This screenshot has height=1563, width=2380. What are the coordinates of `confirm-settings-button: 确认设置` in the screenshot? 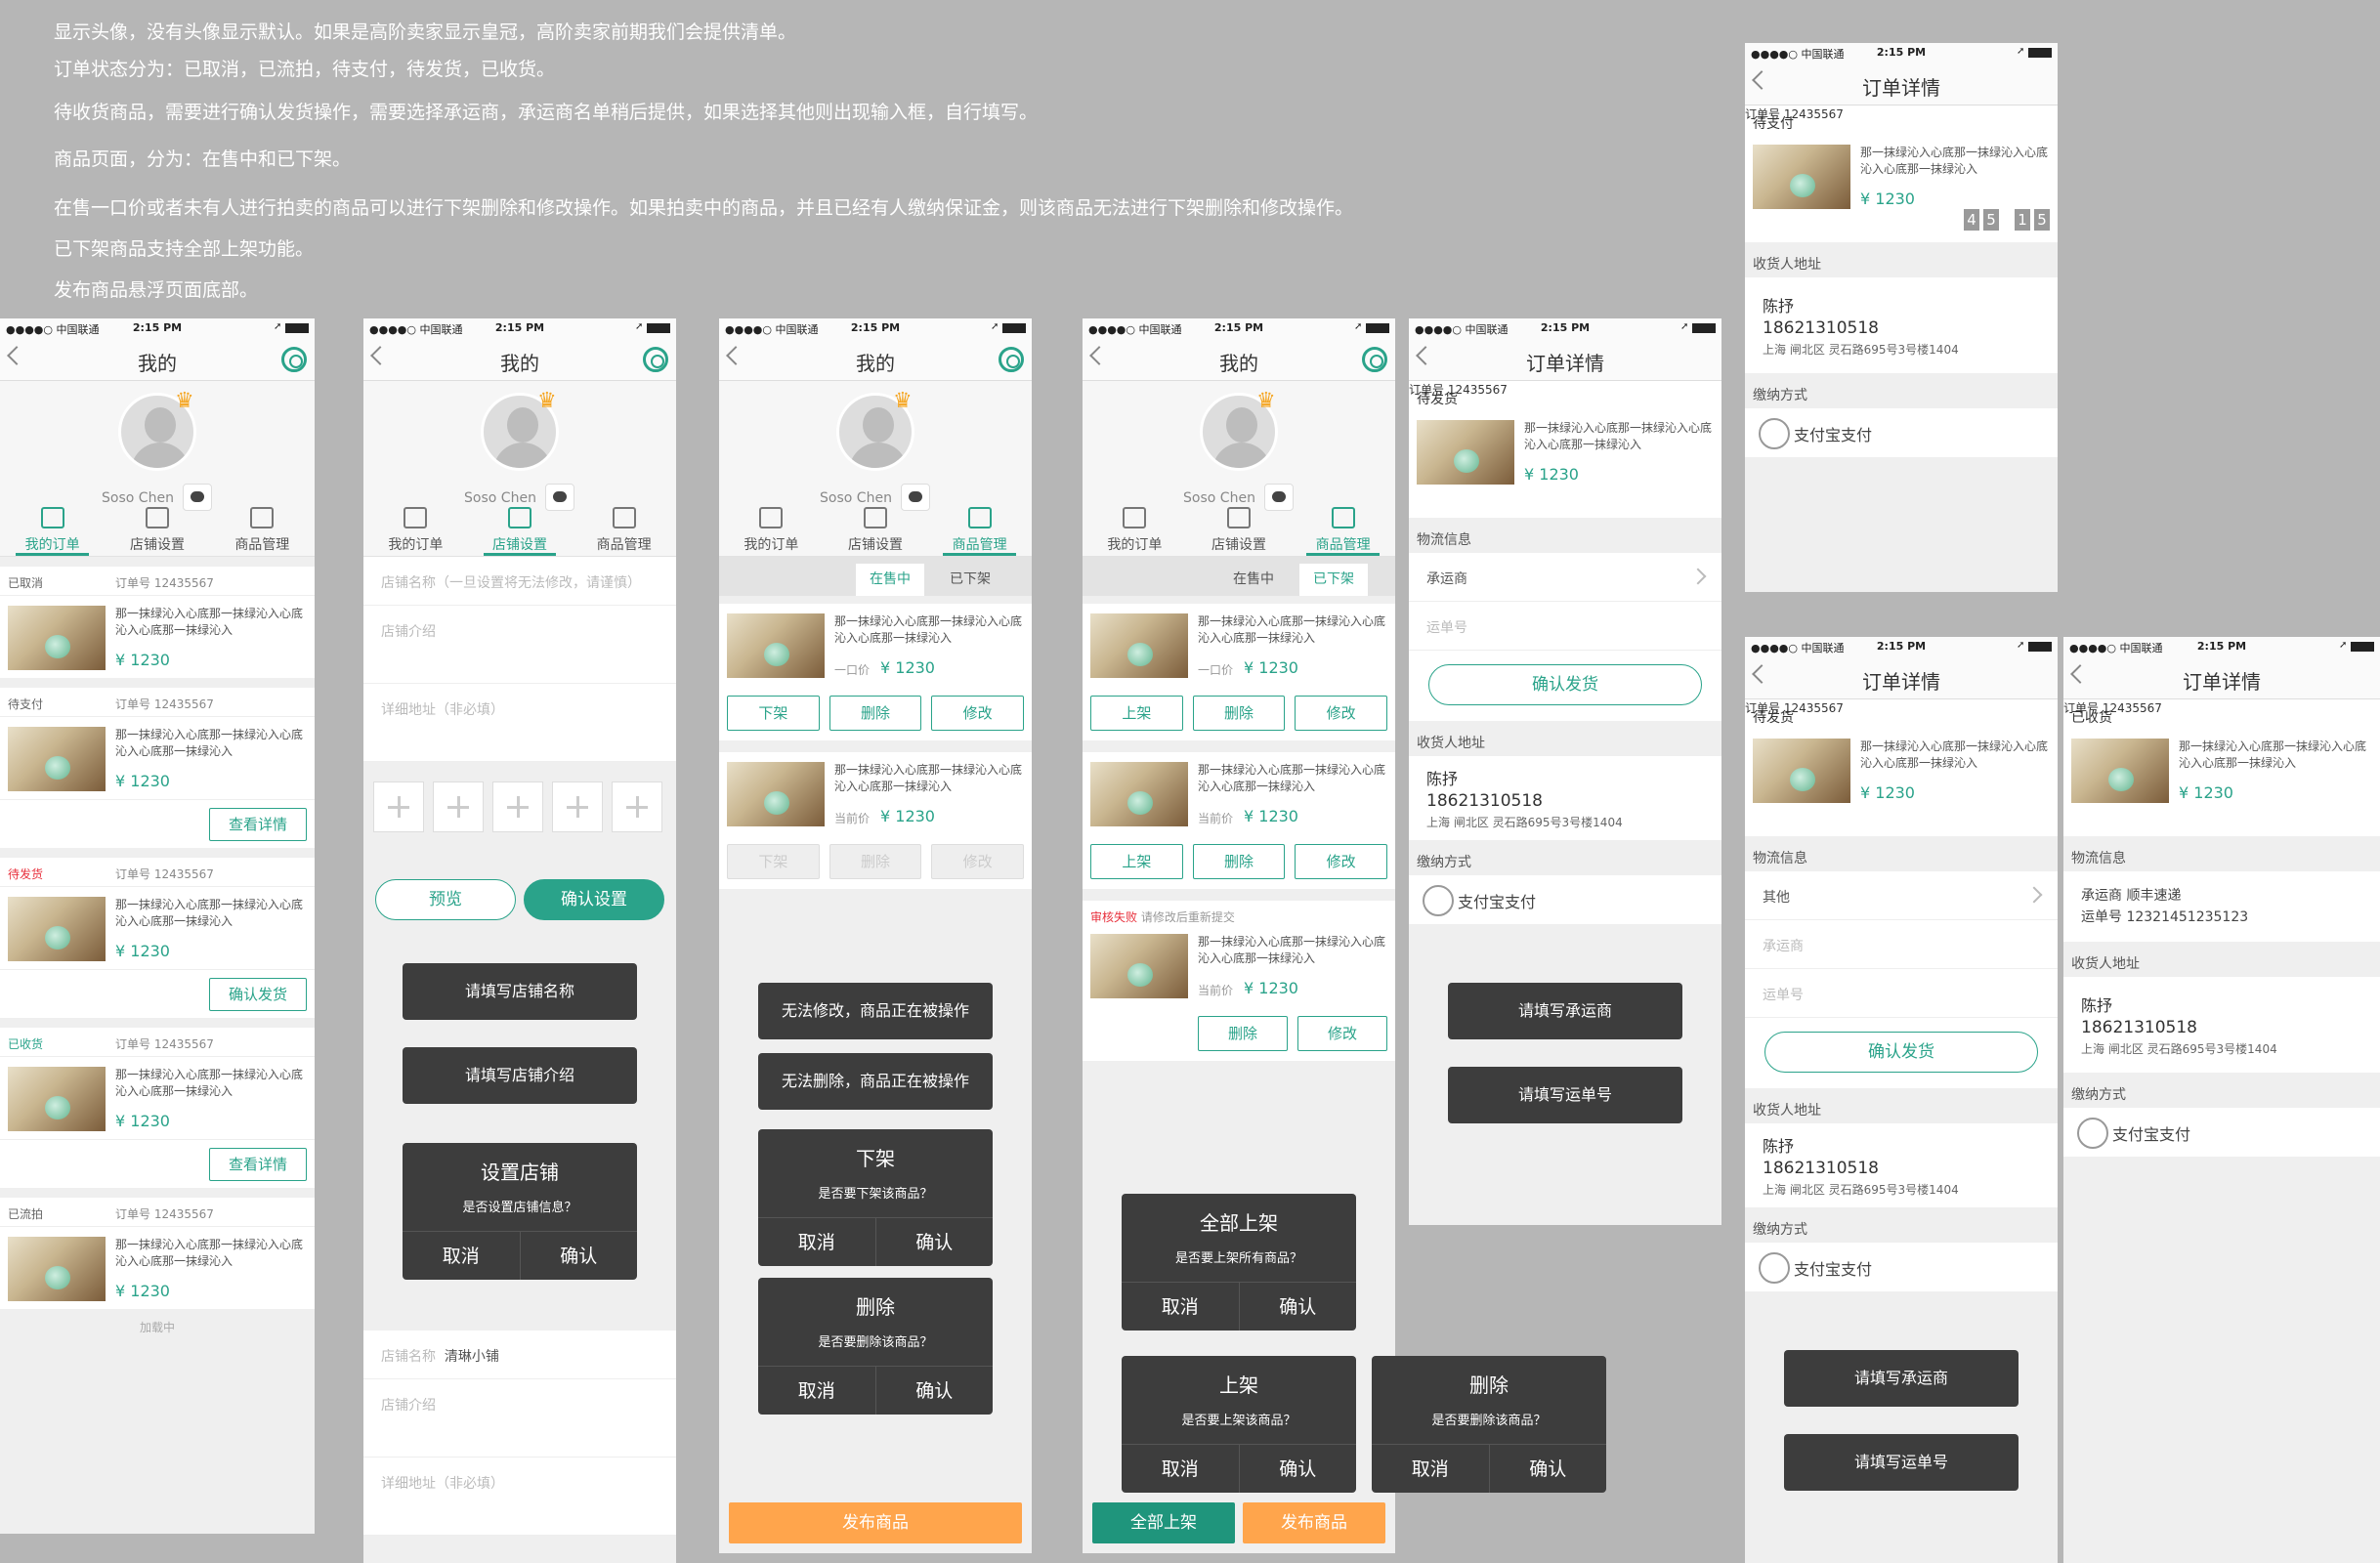 It's located at (594, 900).